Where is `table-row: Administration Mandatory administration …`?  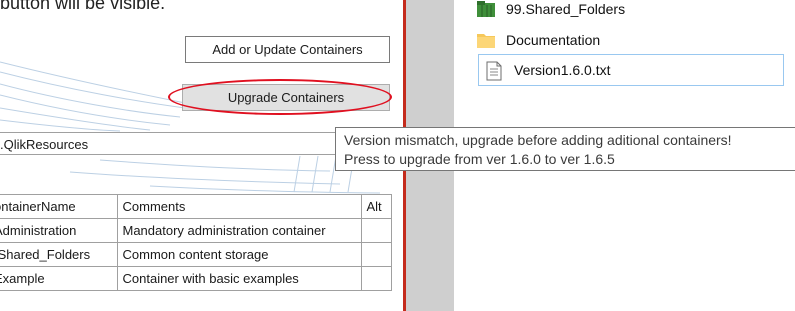 table-row: Administration Mandatory administration … is located at coordinates (196, 230).